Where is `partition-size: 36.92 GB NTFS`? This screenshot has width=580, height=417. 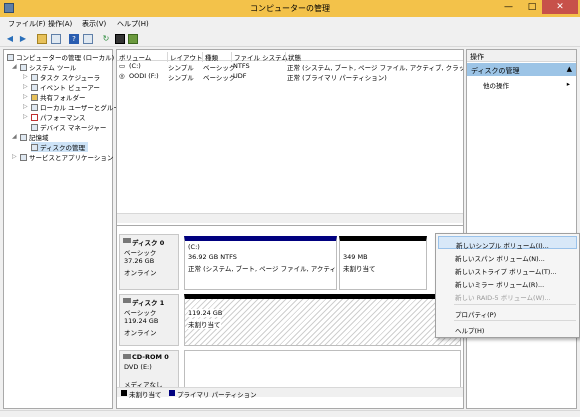 partition-size: 36.92 GB NTFS is located at coordinates (212, 257).